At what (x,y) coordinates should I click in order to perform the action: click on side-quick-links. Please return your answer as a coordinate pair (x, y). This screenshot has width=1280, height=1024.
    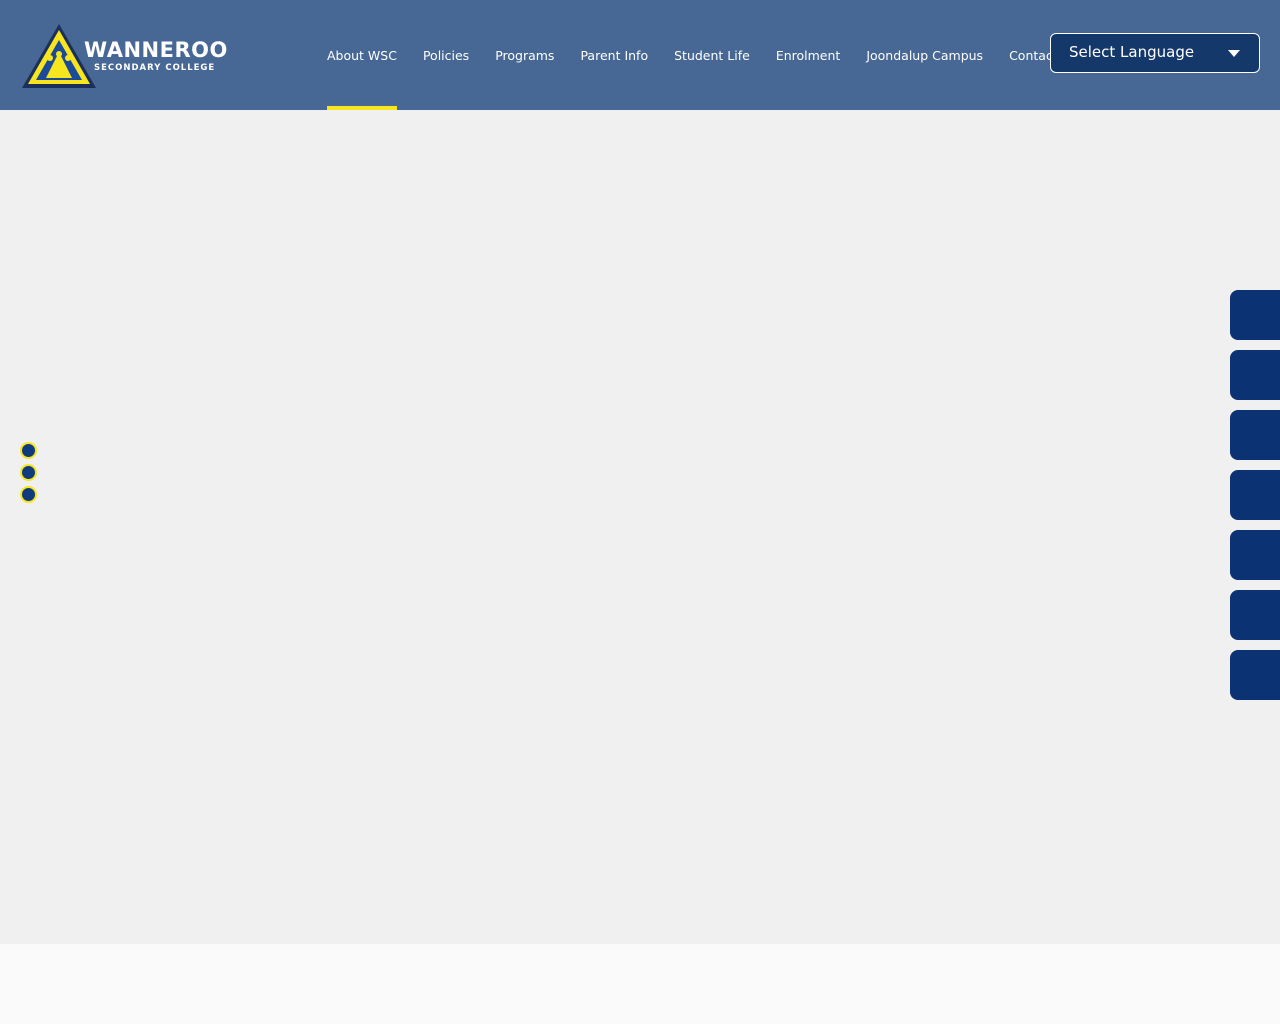
    Looking at the image, I should click on (1255, 500).